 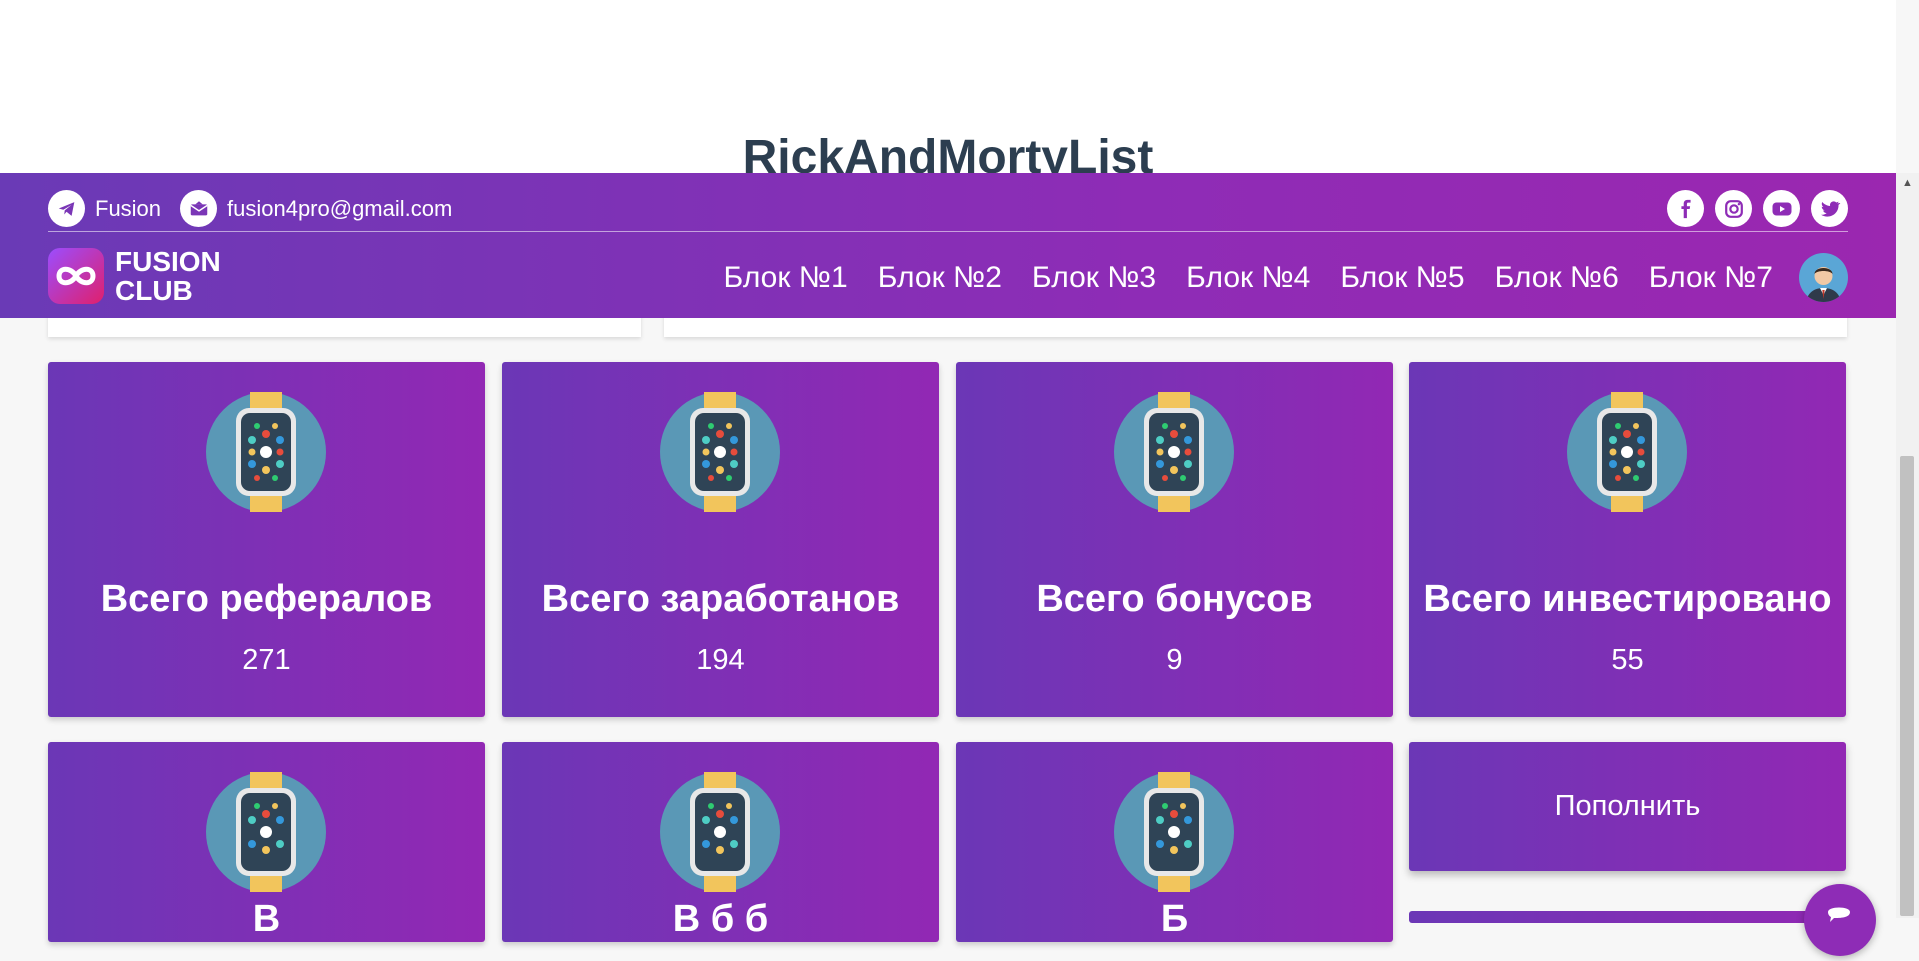 What do you see at coordinates (76, 276) in the screenshot?
I see `infinity-logo-icon` at bounding box center [76, 276].